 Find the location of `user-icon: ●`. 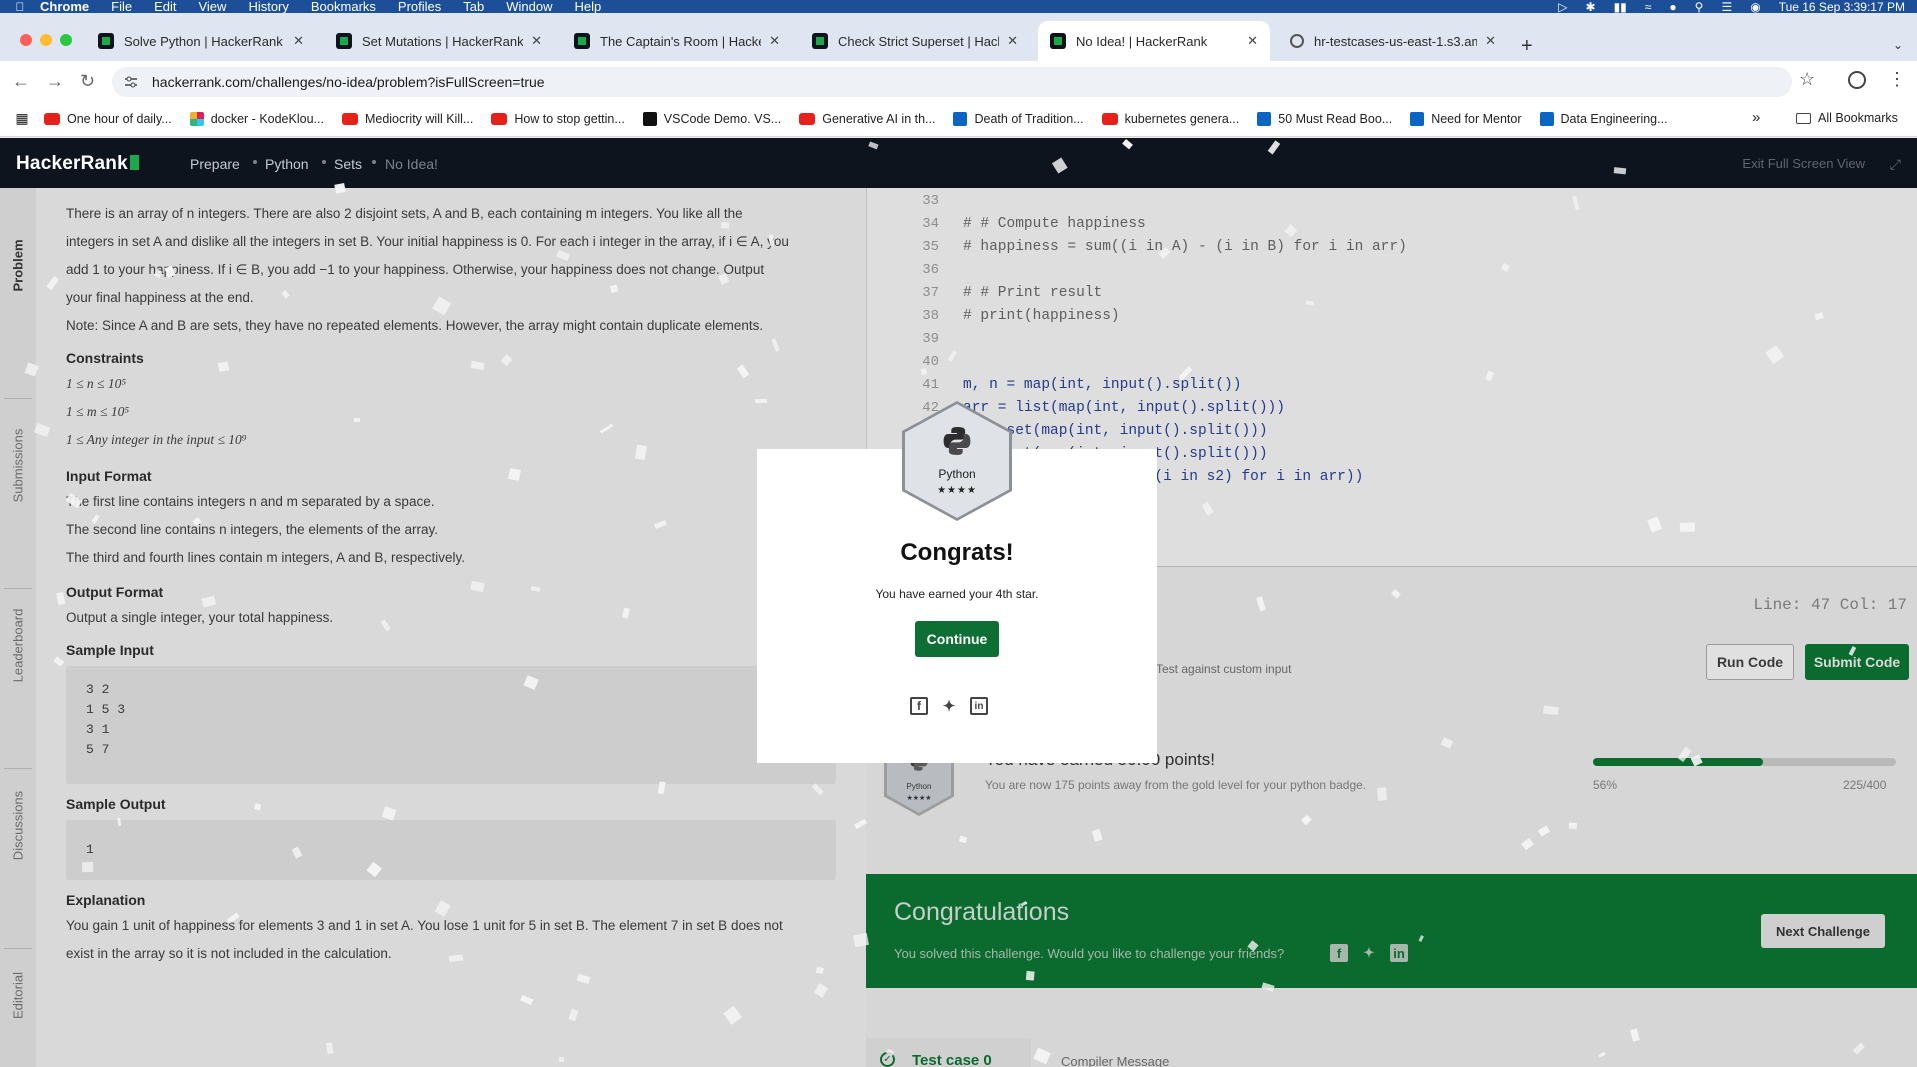

user-icon: ● is located at coordinates (1672, 7).